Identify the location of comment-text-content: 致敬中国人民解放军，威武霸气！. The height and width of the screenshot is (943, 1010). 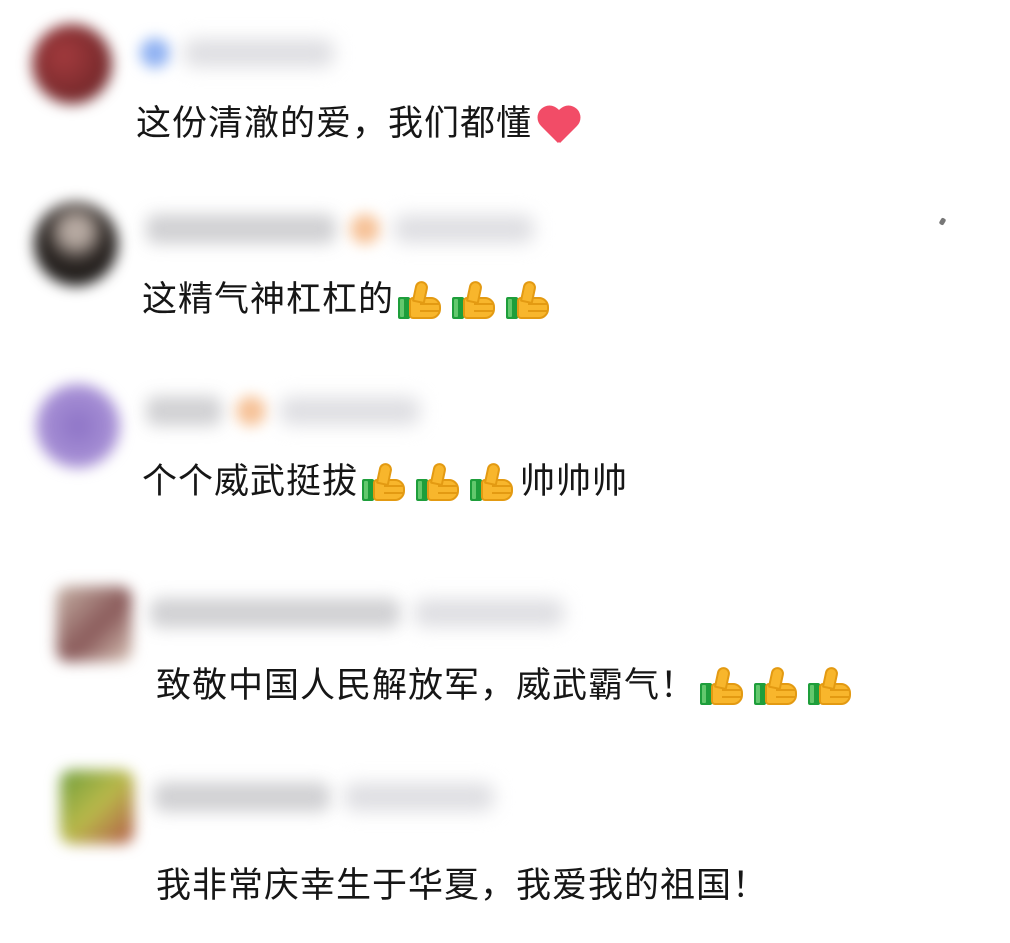
(426, 686).